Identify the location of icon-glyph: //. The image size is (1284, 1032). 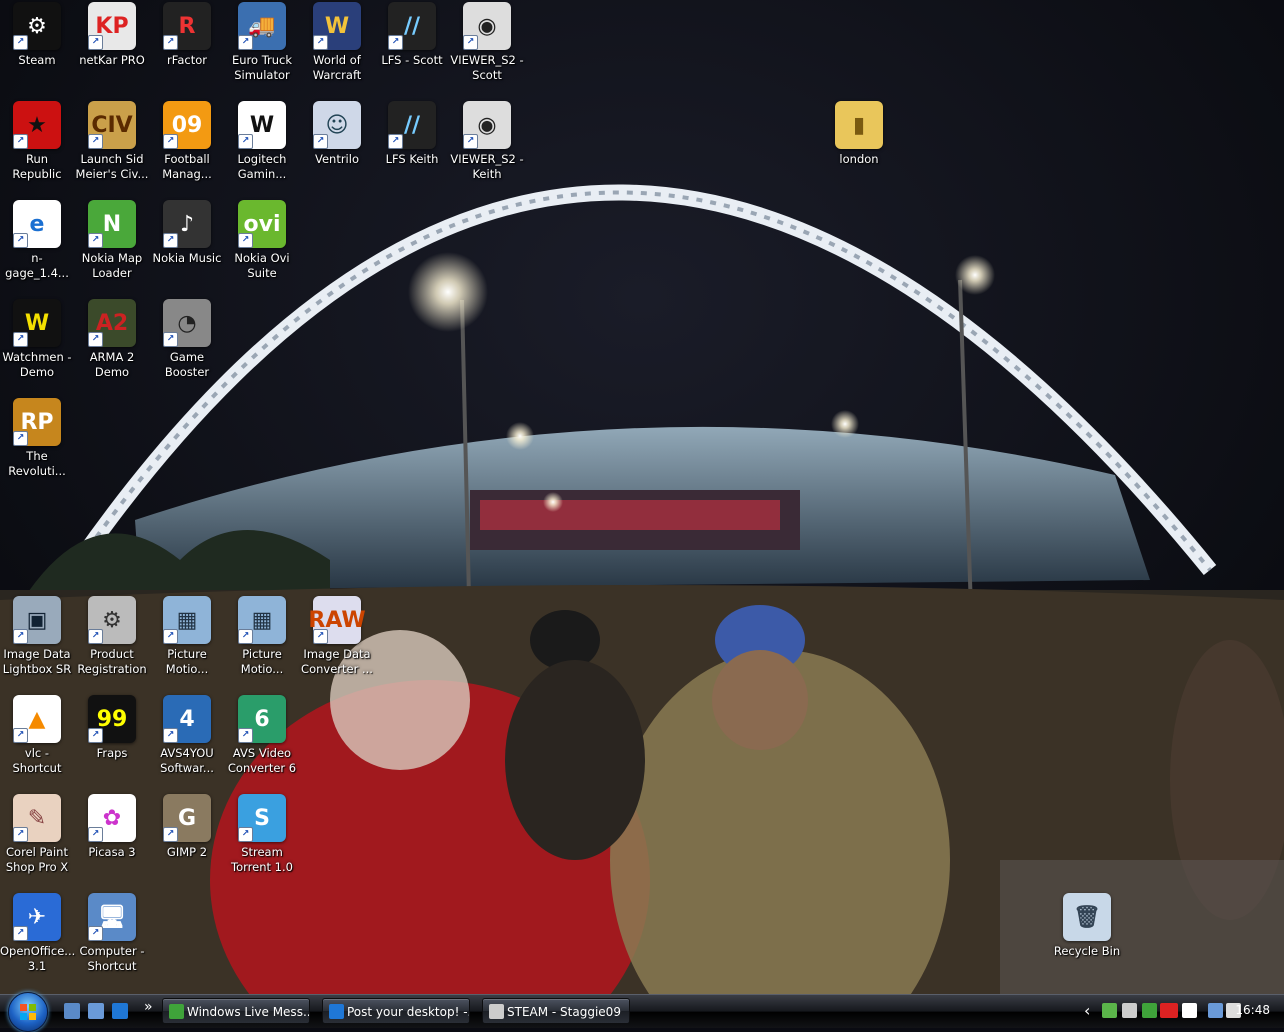
(412, 125).